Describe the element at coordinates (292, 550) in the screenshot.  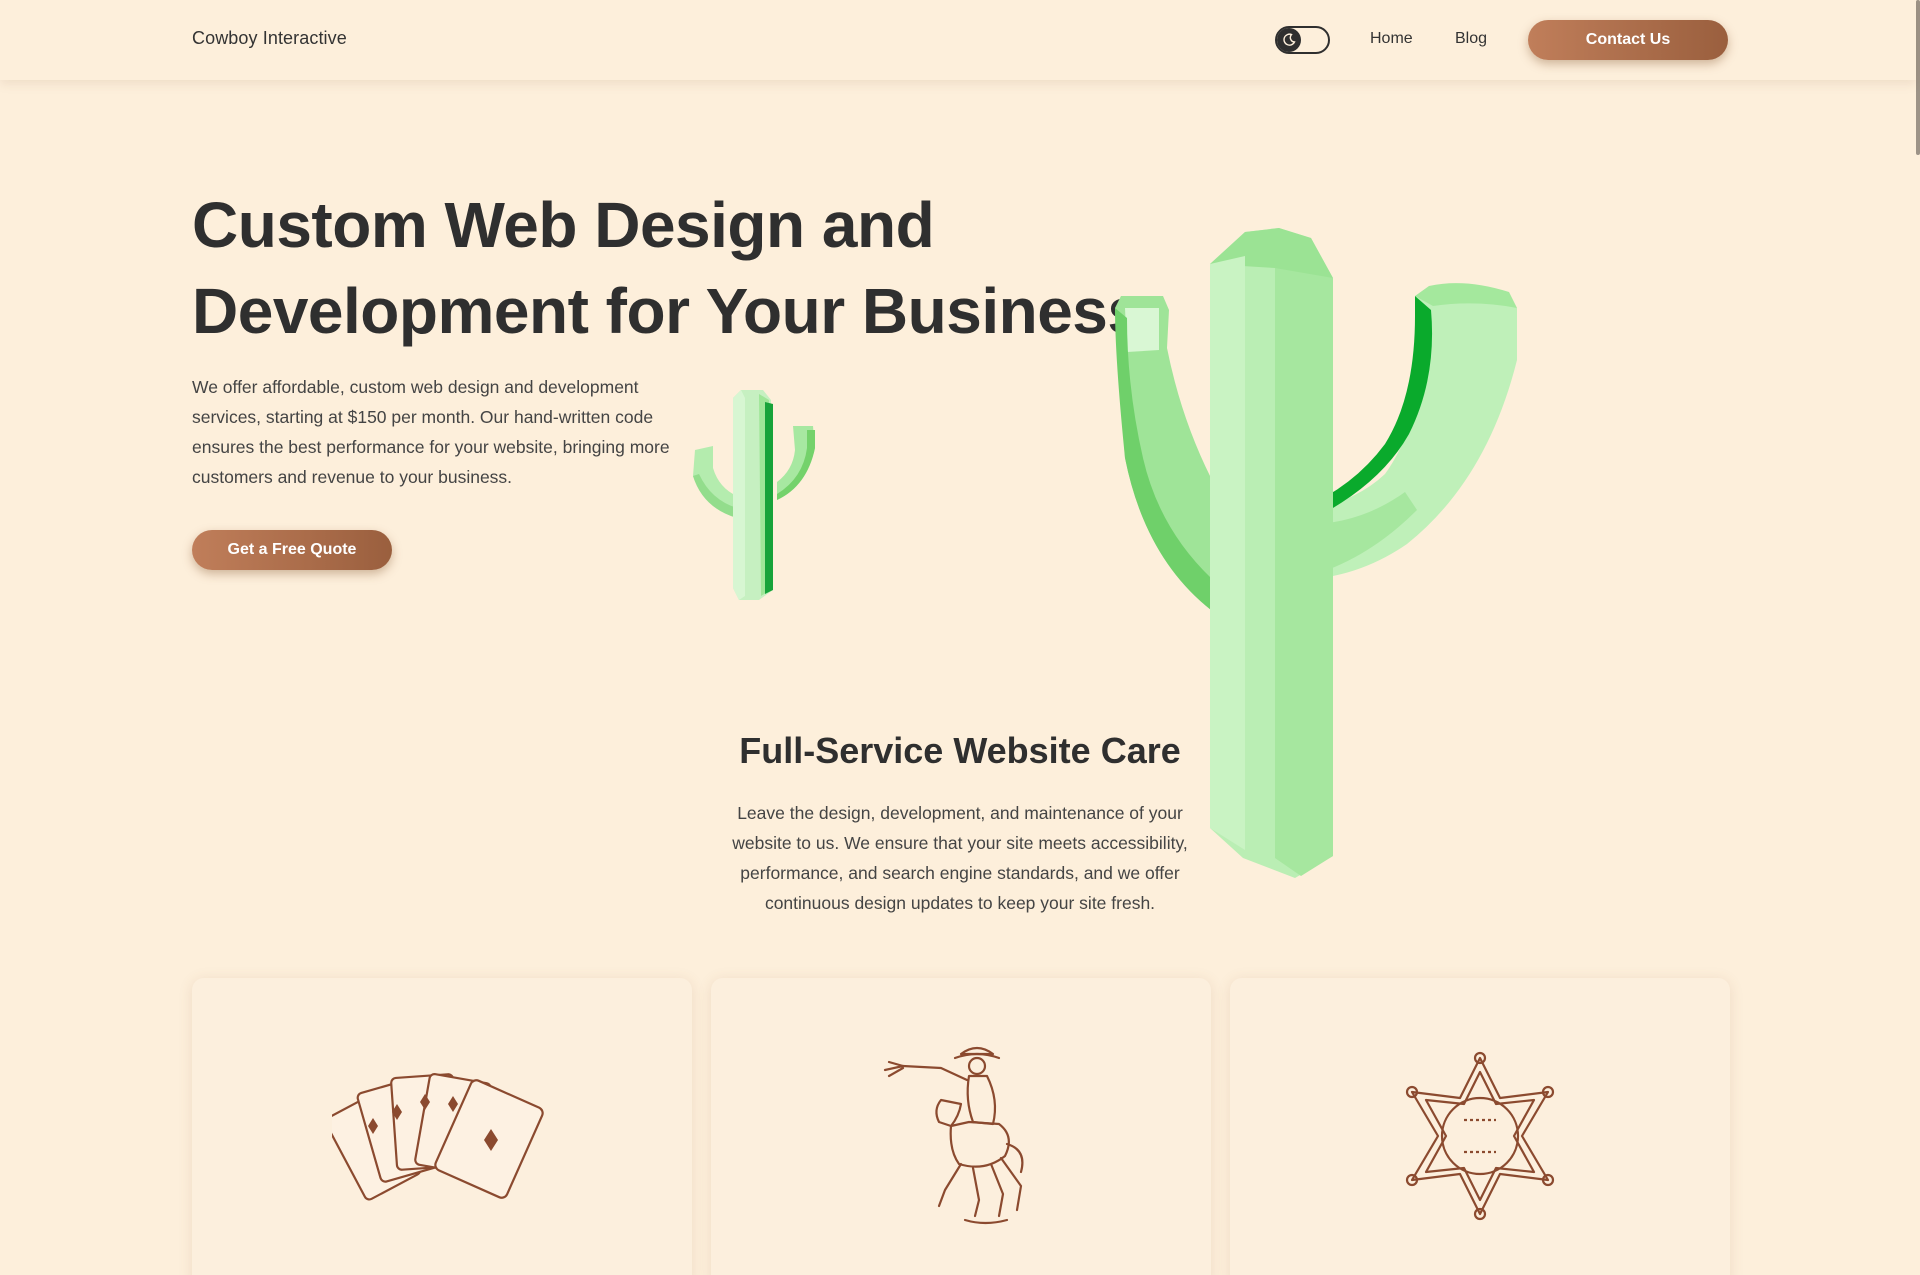
I see `get-free-quote-button: Get a Free Quote` at that location.